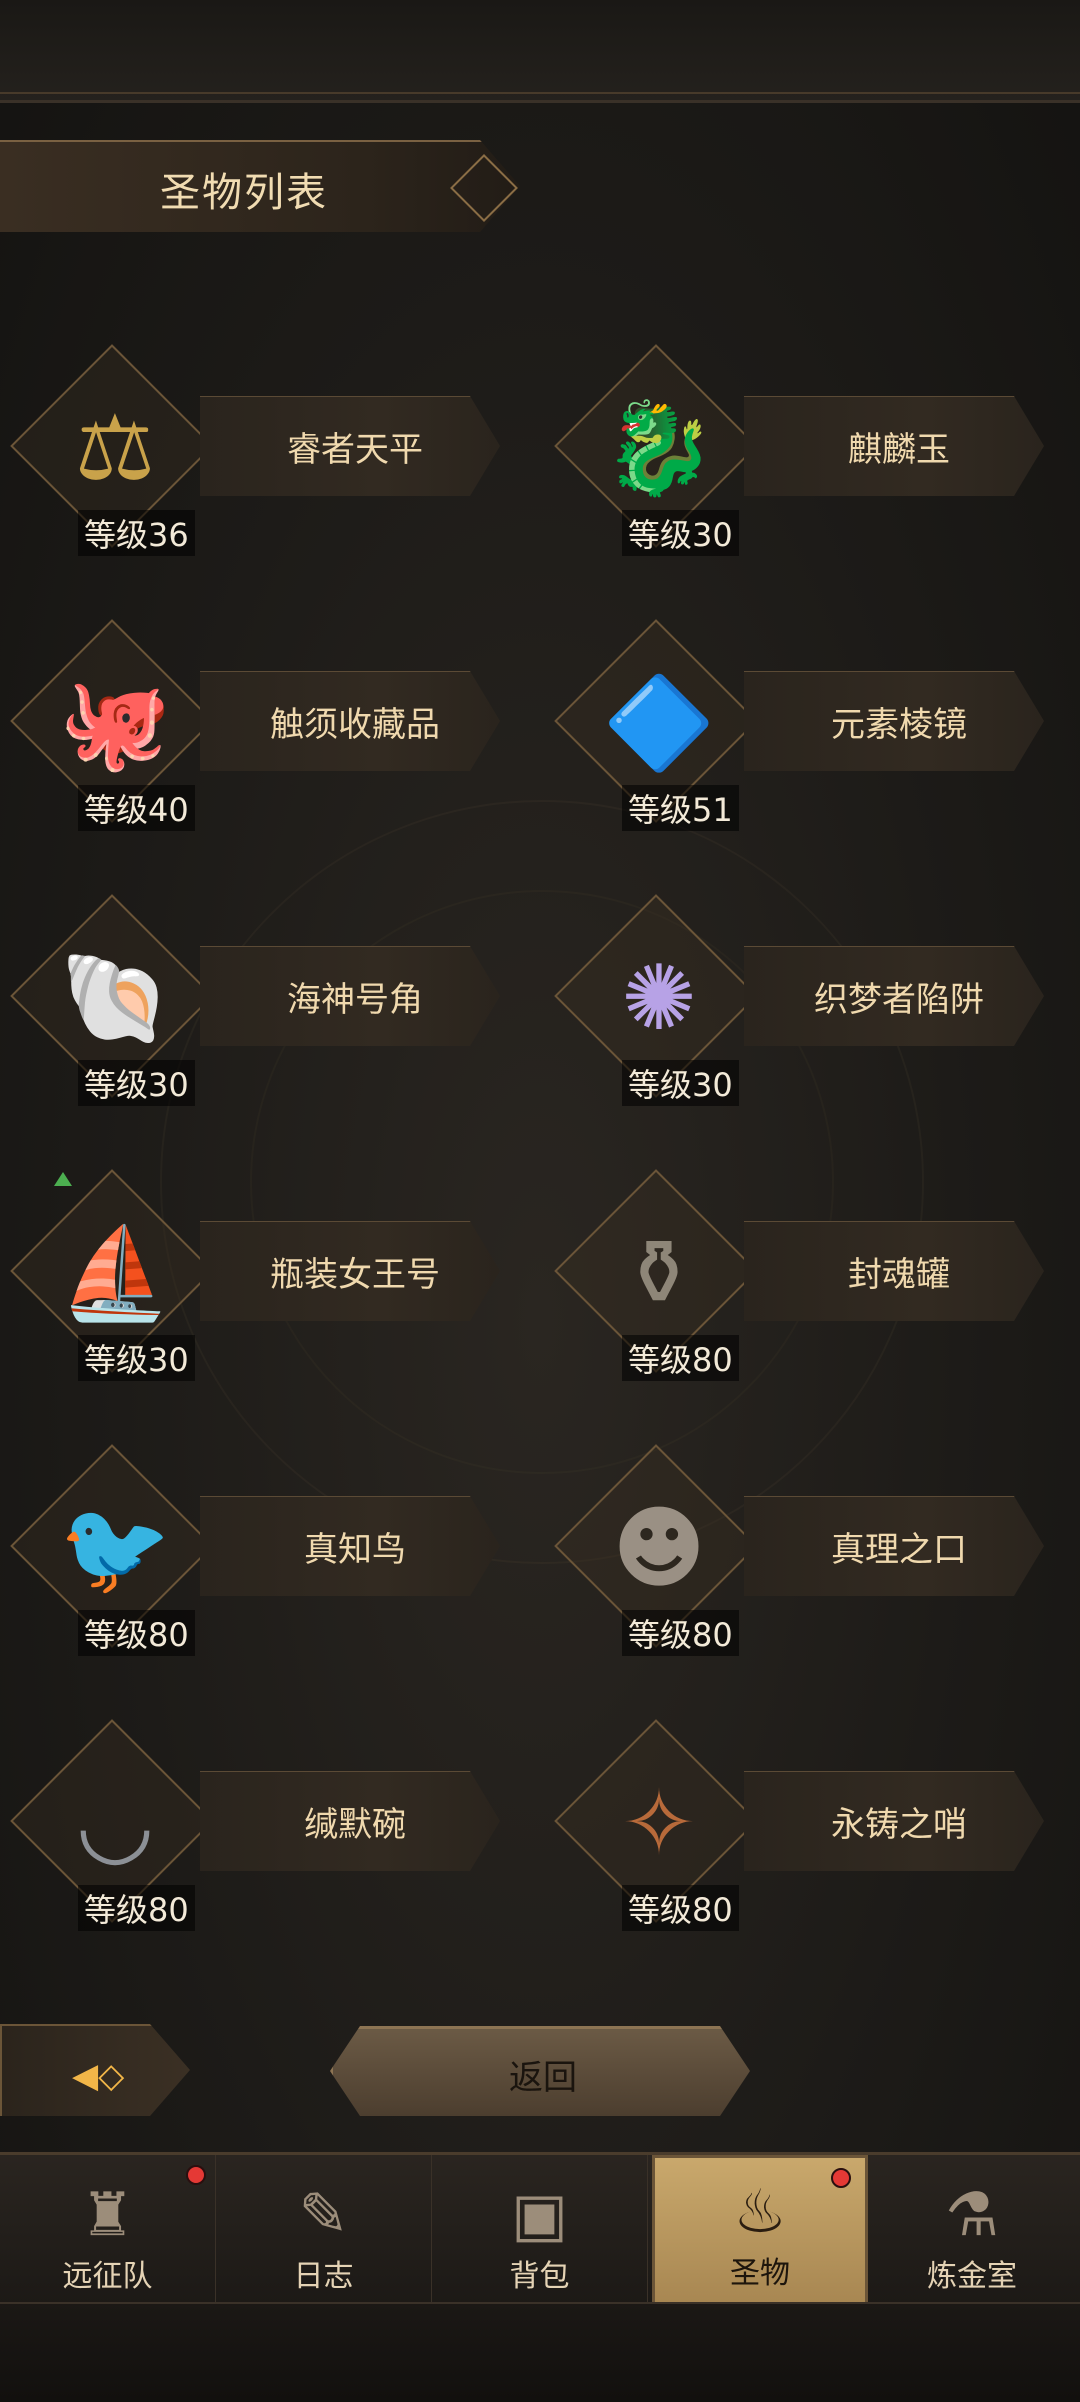  I want to click on relic-level: 等级51, so click(680, 808).